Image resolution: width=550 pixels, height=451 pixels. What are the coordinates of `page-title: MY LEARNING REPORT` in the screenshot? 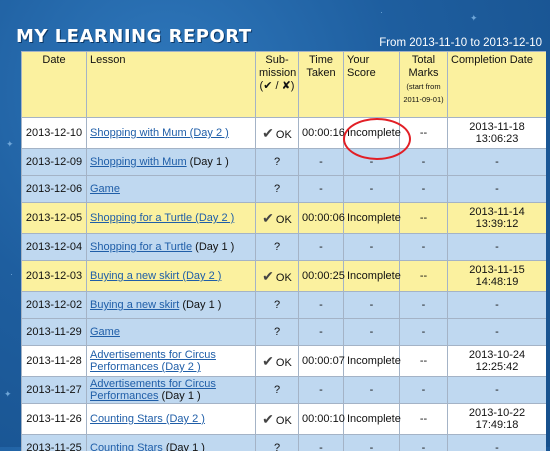 It's located at (134, 36).